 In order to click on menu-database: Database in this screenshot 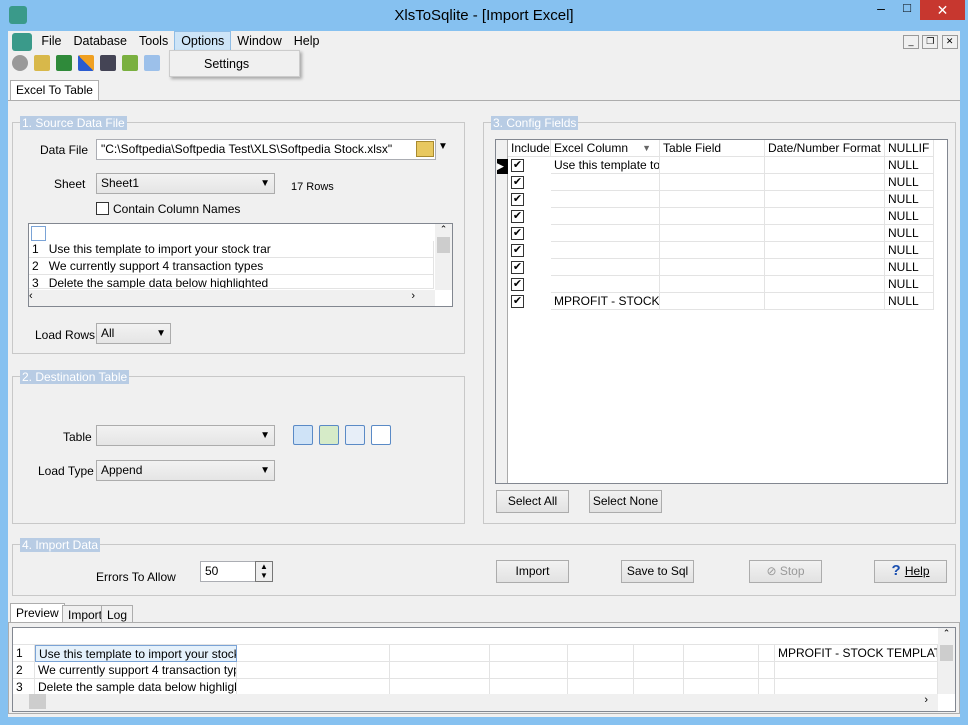, I will do `click(101, 41)`.